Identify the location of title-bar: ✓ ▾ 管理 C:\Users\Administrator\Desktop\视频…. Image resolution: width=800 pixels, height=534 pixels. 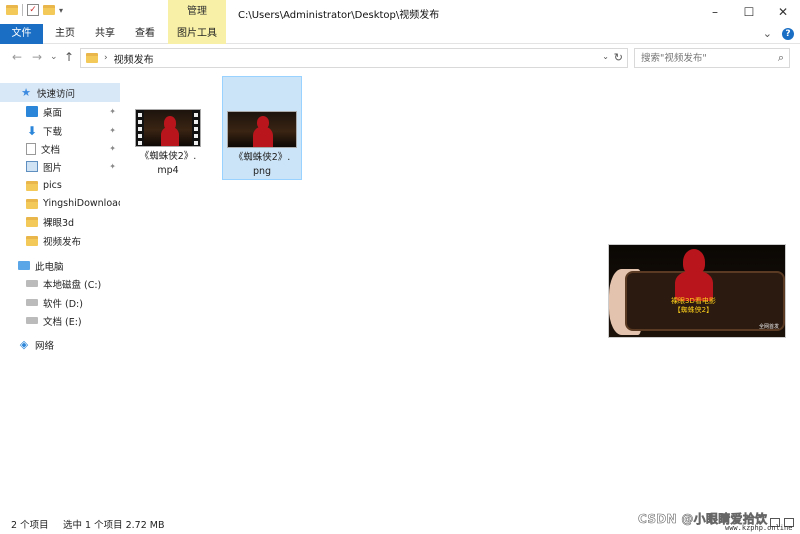
(400, 12).